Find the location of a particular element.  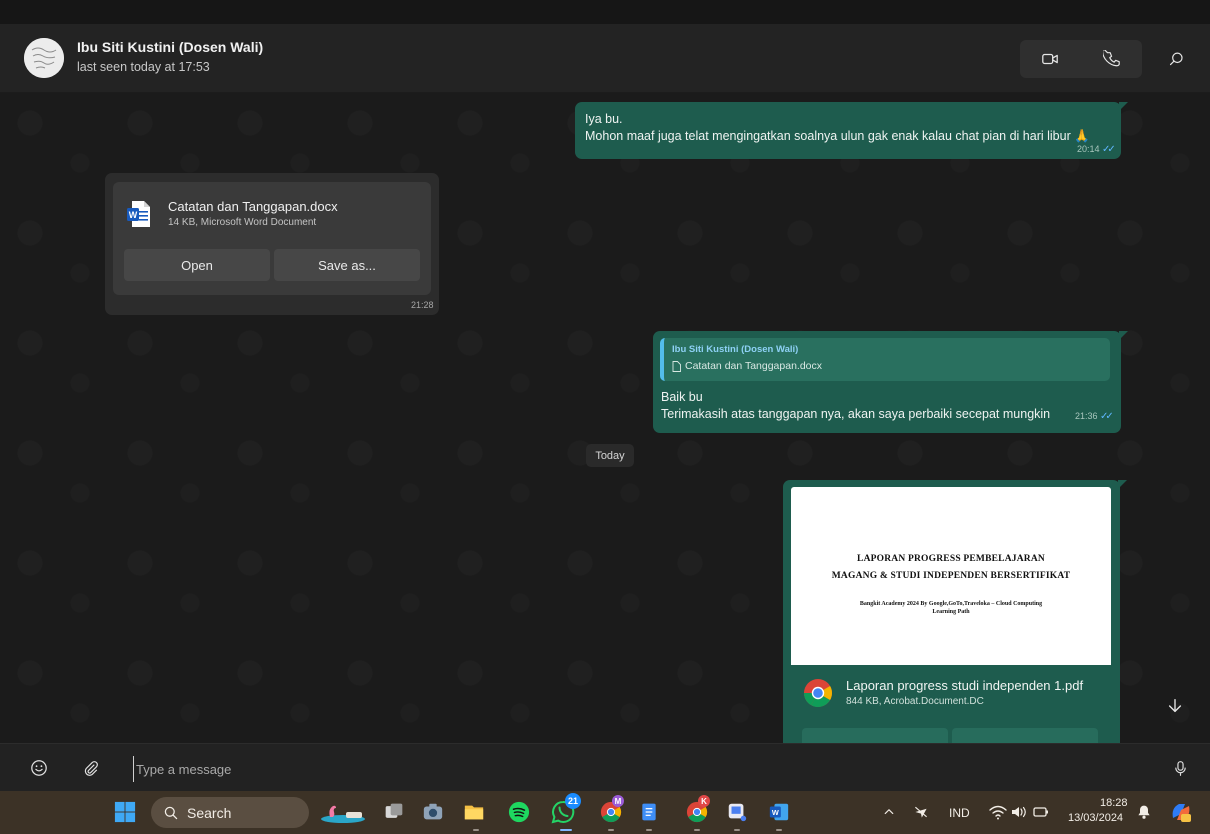

browser-profile-badge: M is located at coordinates (618, 801).